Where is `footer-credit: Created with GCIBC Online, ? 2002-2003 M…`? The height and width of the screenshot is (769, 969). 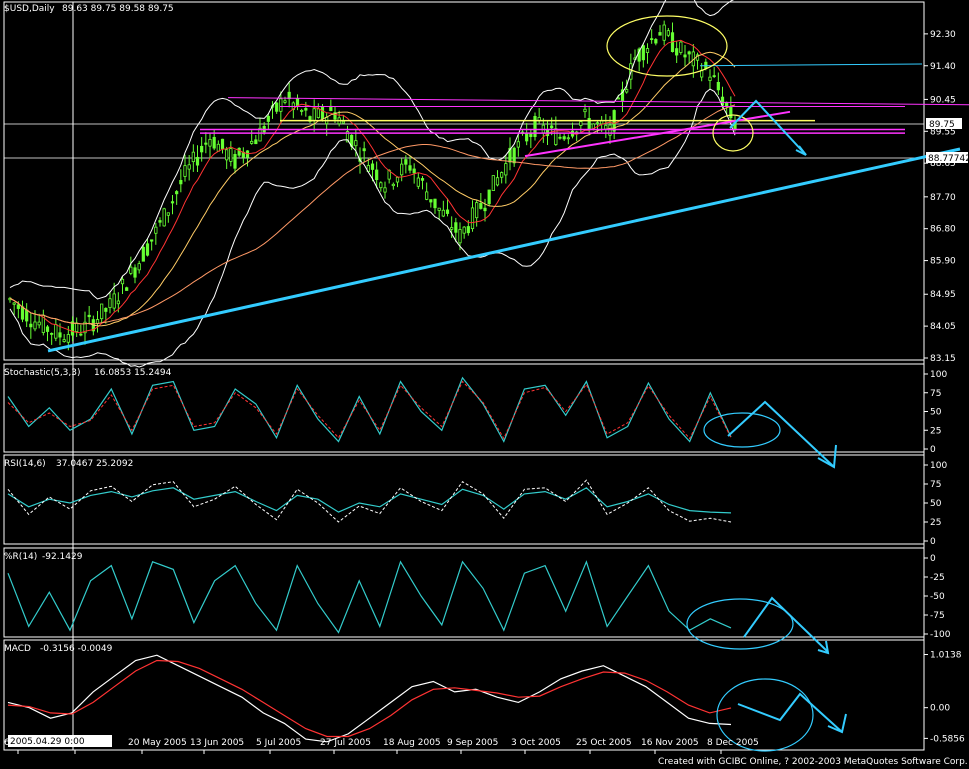 footer-credit: Created with GCIBC Online, ? 2002-2003 M… is located at coordinates (813, 762).